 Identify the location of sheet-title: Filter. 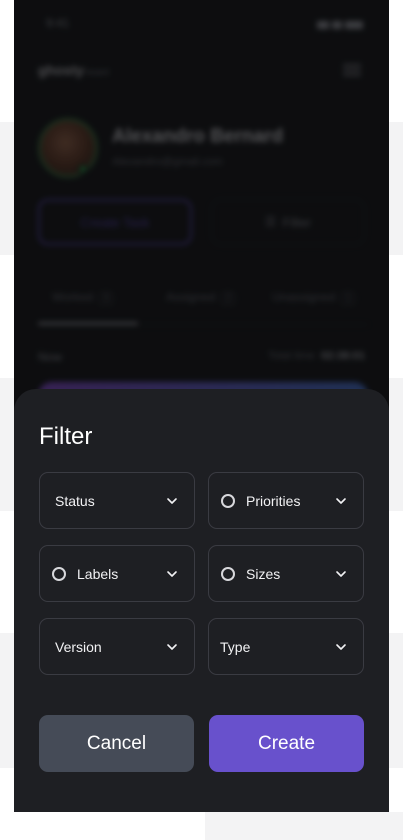
(66, 436).